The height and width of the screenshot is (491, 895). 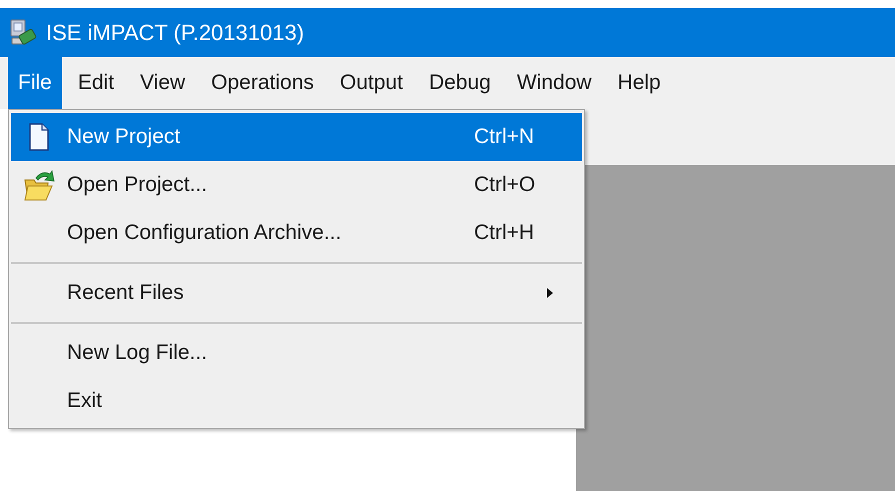 What do you see at coordinates (554, 83) in the screenshot?
I see `menu-item: Window` at bounding box center [554, 83].